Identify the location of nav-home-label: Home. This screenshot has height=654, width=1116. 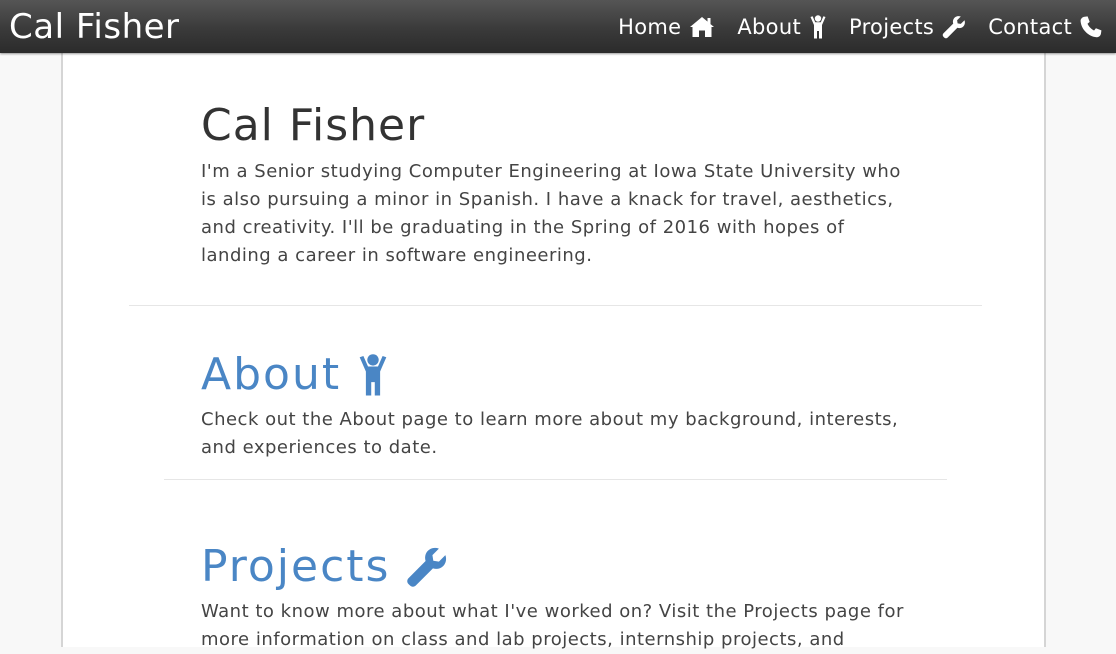
(650, 26).